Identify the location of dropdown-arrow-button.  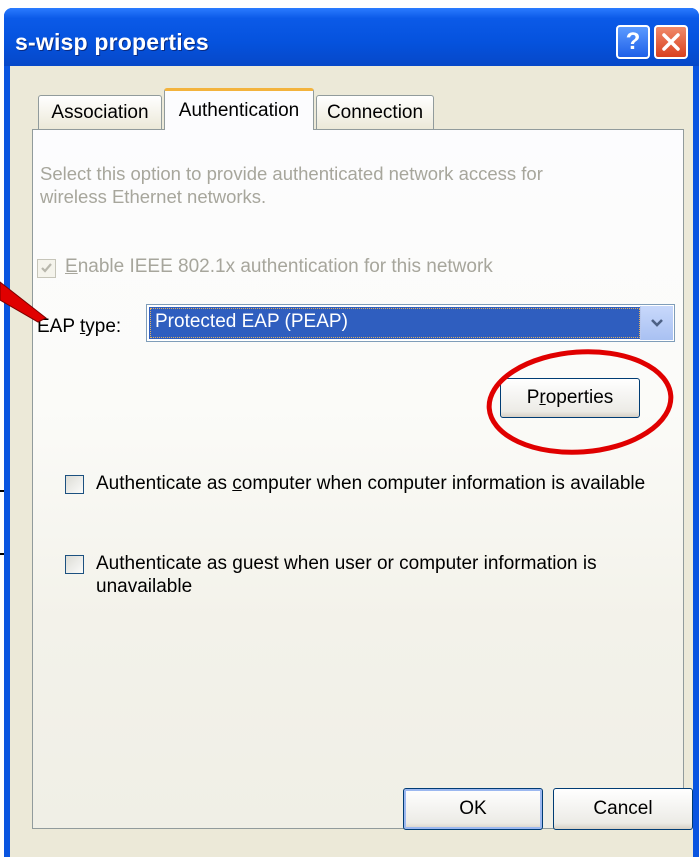
(656, 323).